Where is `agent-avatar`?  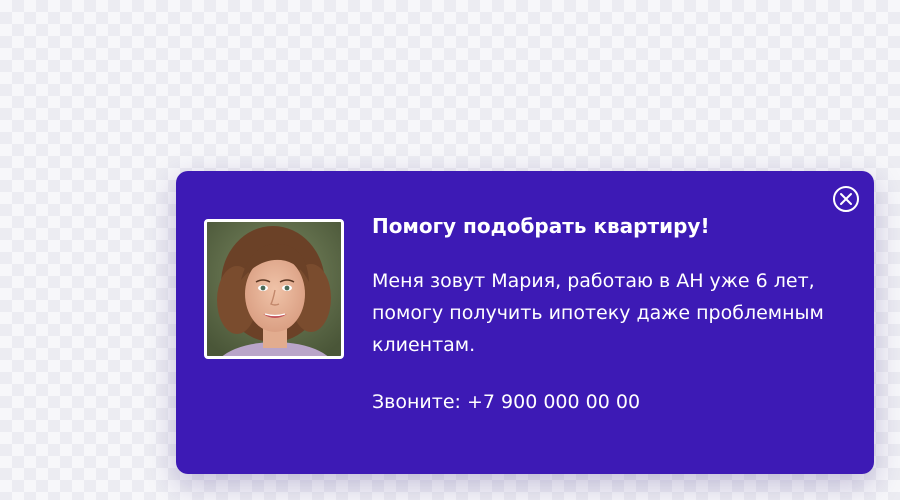
agent-avatar is located at coordinates (274, 289).